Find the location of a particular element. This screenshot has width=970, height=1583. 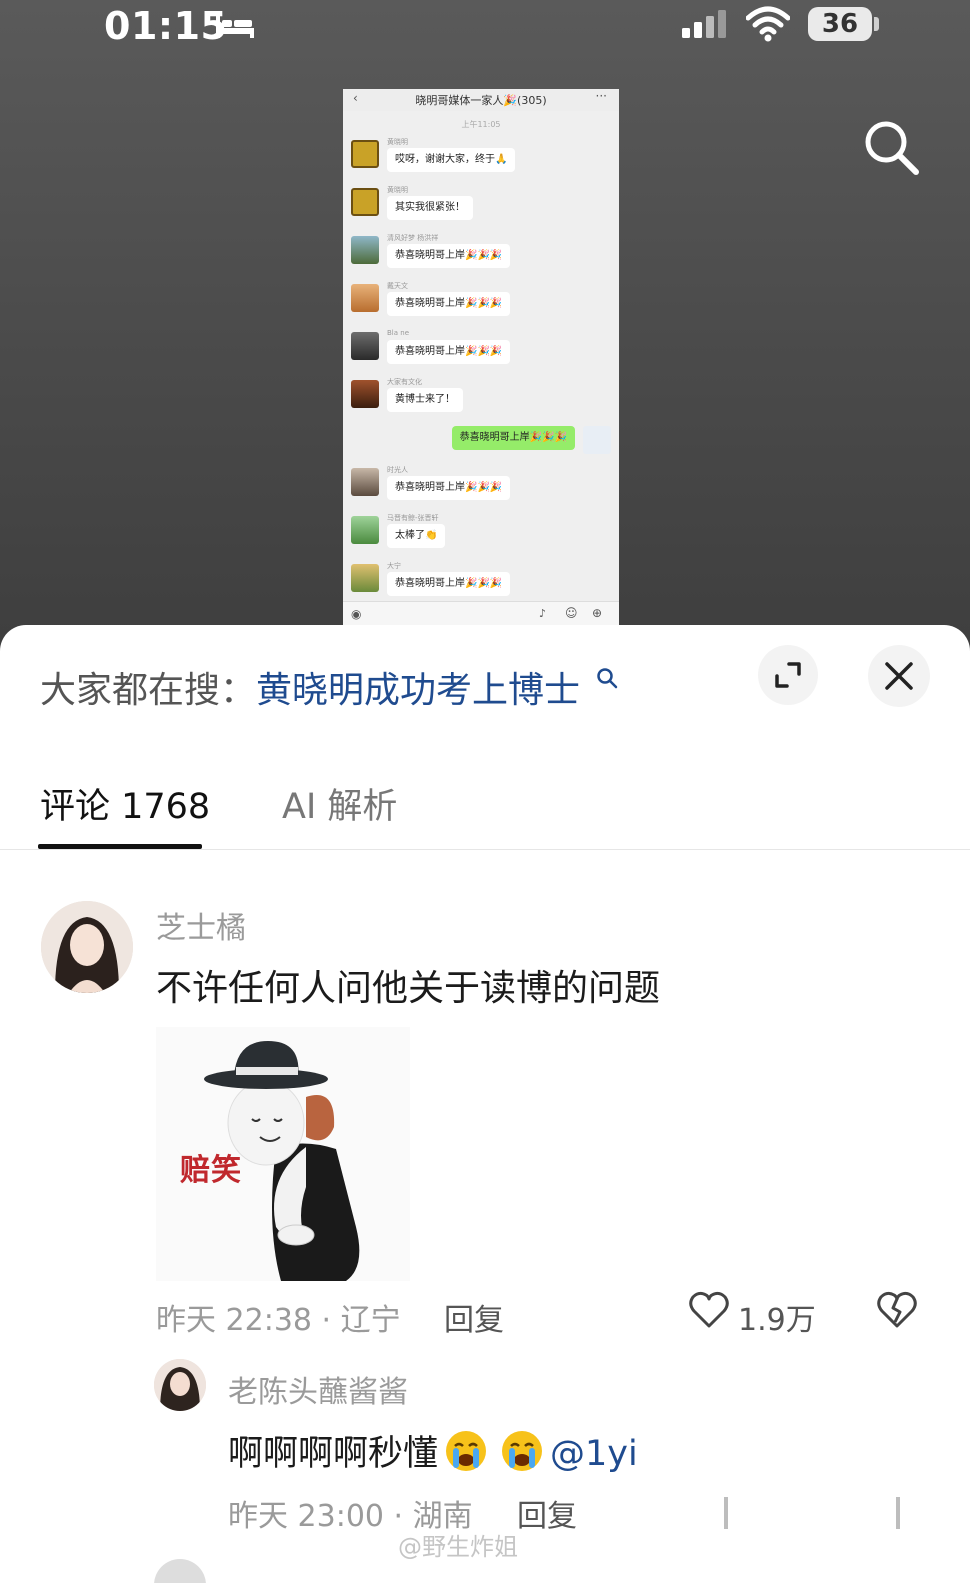

reply-text: 啊啊啊啊秒懂 @1yi is located at coordinates (433, 1450).